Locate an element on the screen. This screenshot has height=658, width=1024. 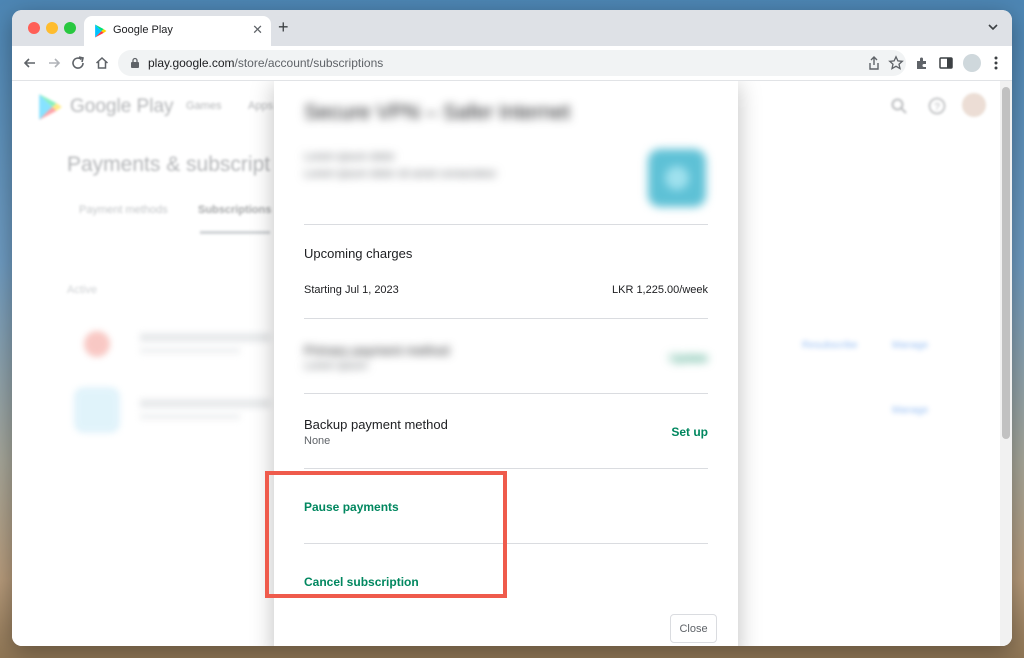
share-icon is located at coordinates (874, 63).